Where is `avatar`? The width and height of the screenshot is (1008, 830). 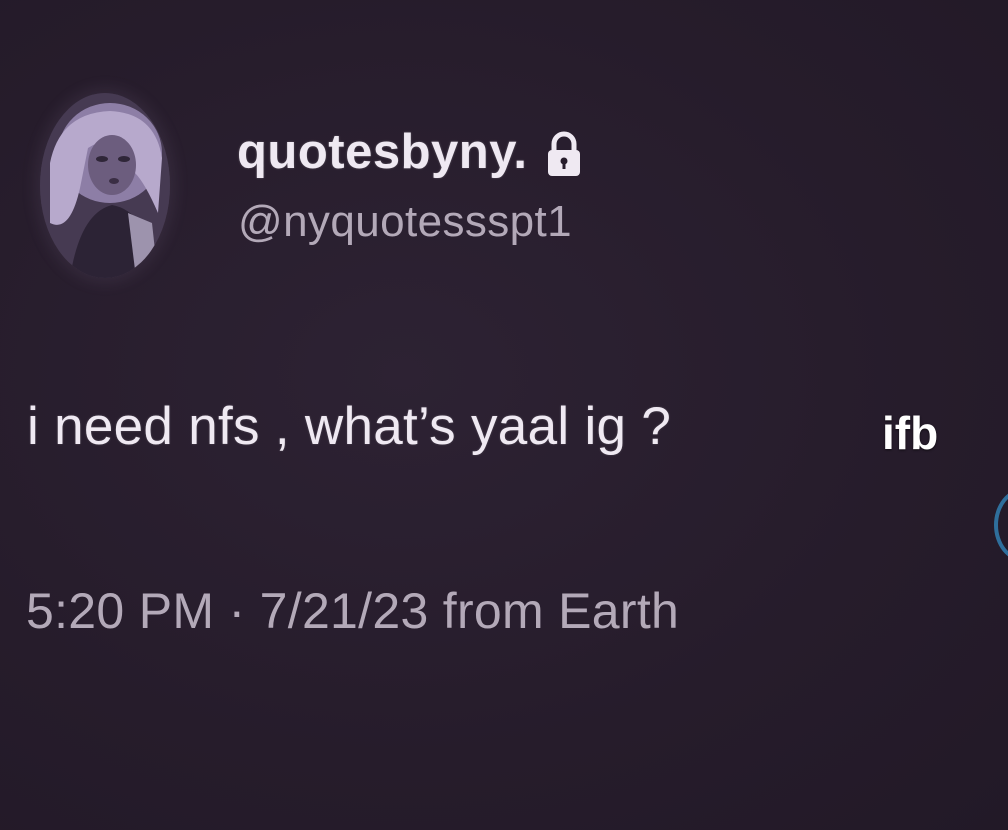 avatar is located at coordinates (105, 185).